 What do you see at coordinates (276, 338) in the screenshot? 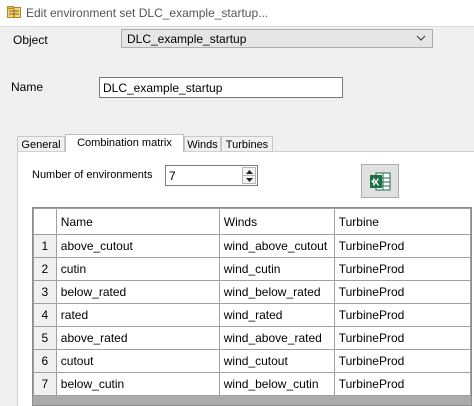
I see `cell-wind: wind_above_rated` at bounding box center [276, 338].